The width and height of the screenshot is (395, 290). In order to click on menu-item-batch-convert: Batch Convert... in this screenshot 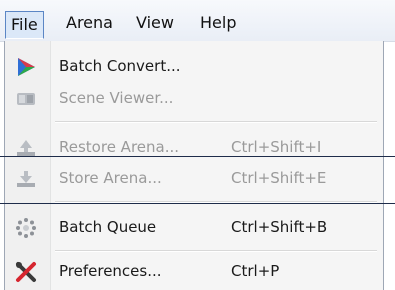, I will do `click(194, 66)`.